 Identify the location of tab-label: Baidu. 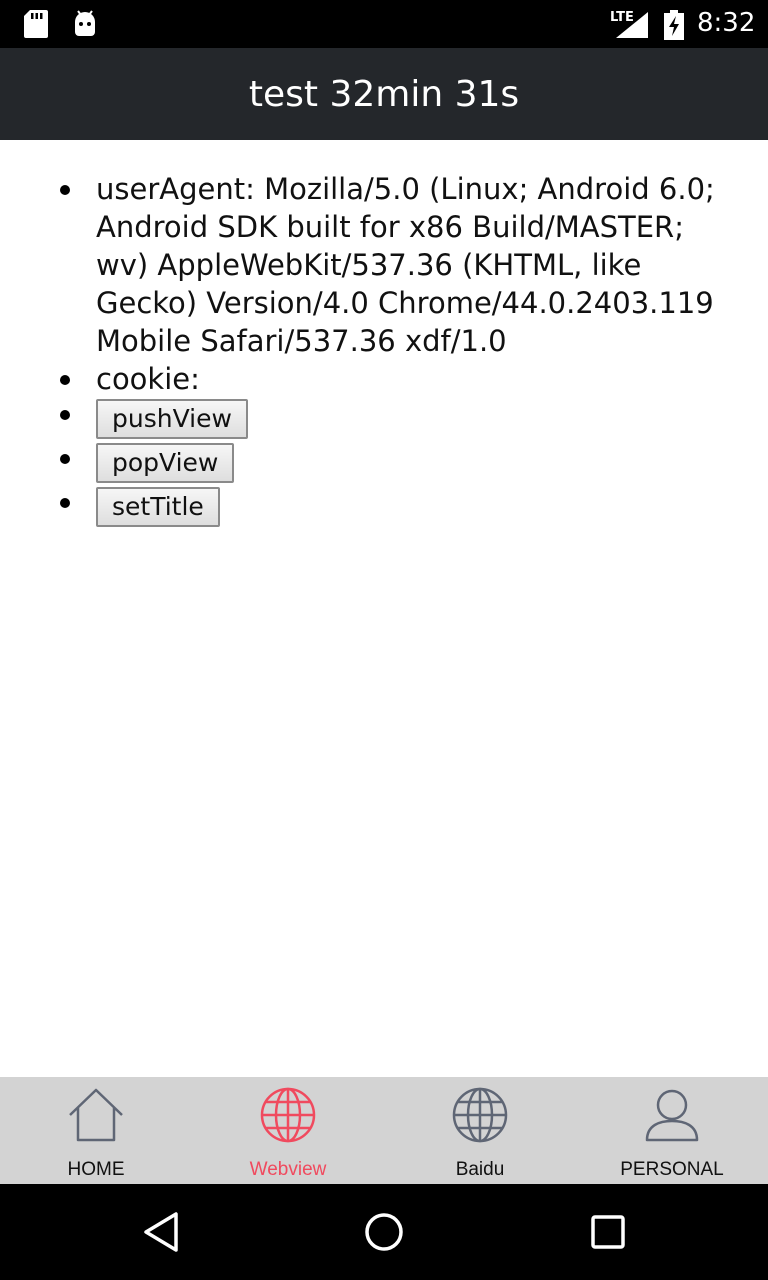
(480, 1169).